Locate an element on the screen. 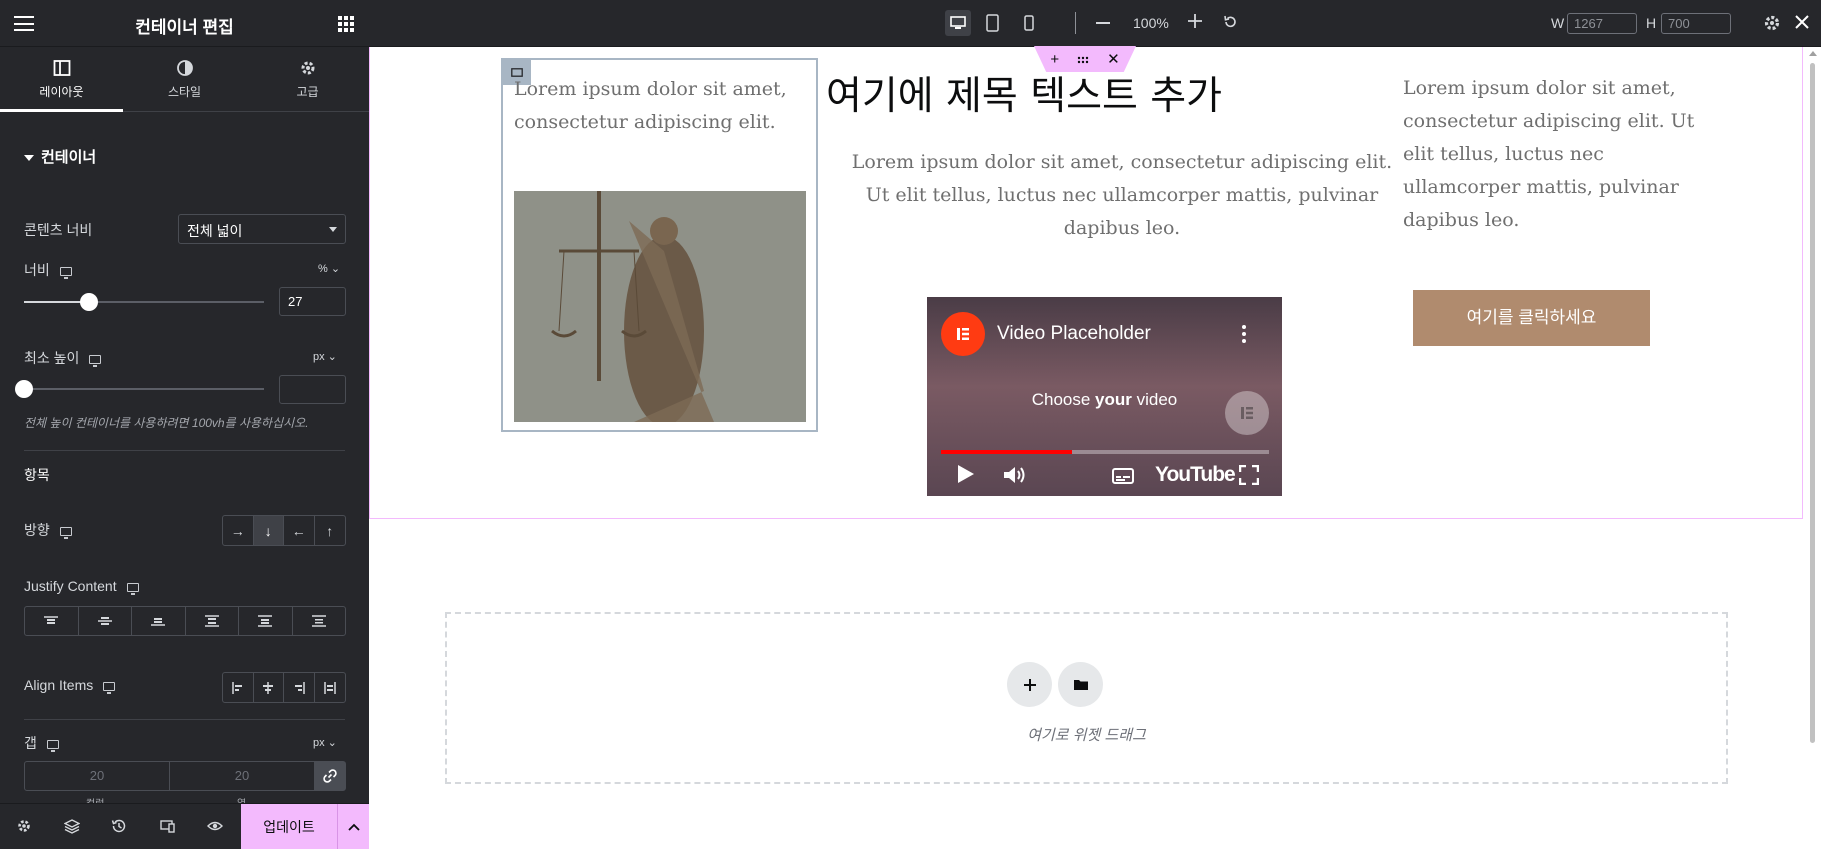 This screenshot has width=1821, height=849. caret-down-icon is located at coordinates (29, 158).